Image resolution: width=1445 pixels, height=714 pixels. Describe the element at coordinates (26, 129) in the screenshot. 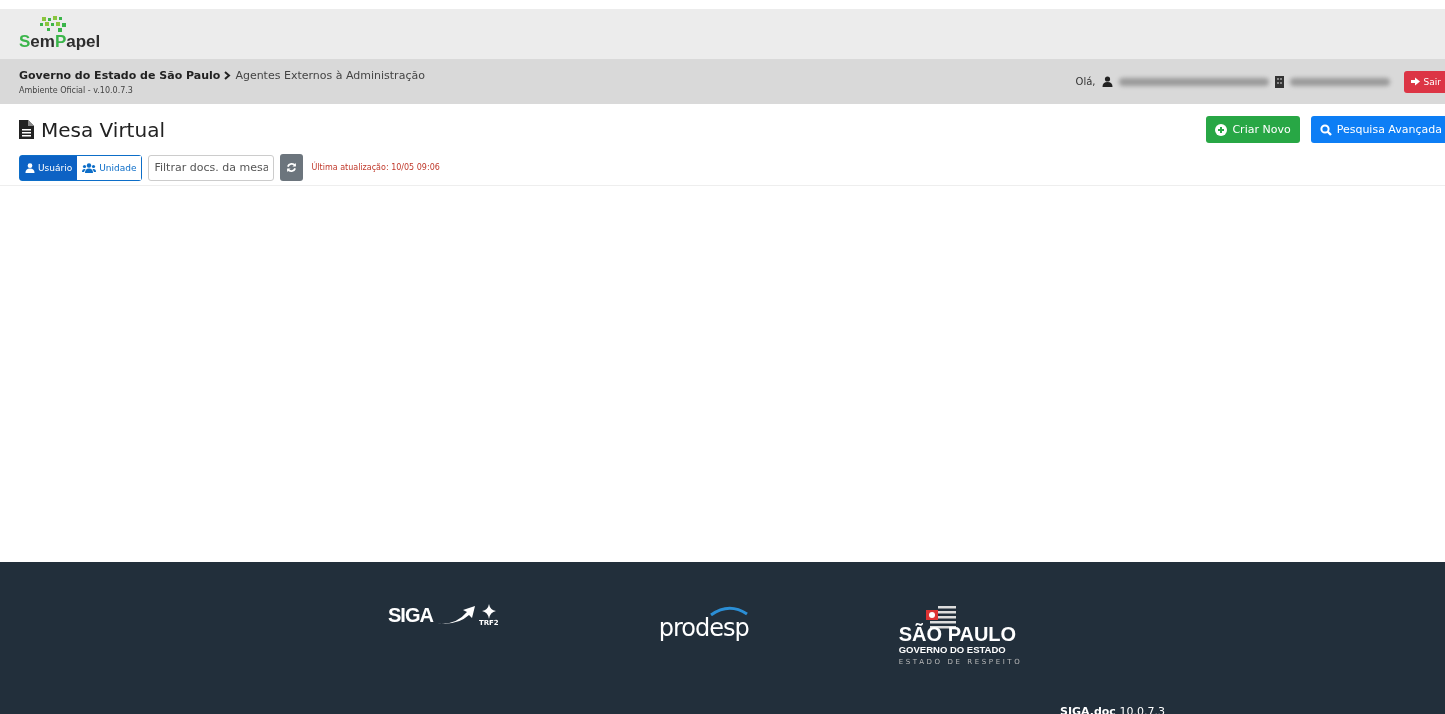

I see `document-icon` at that location.